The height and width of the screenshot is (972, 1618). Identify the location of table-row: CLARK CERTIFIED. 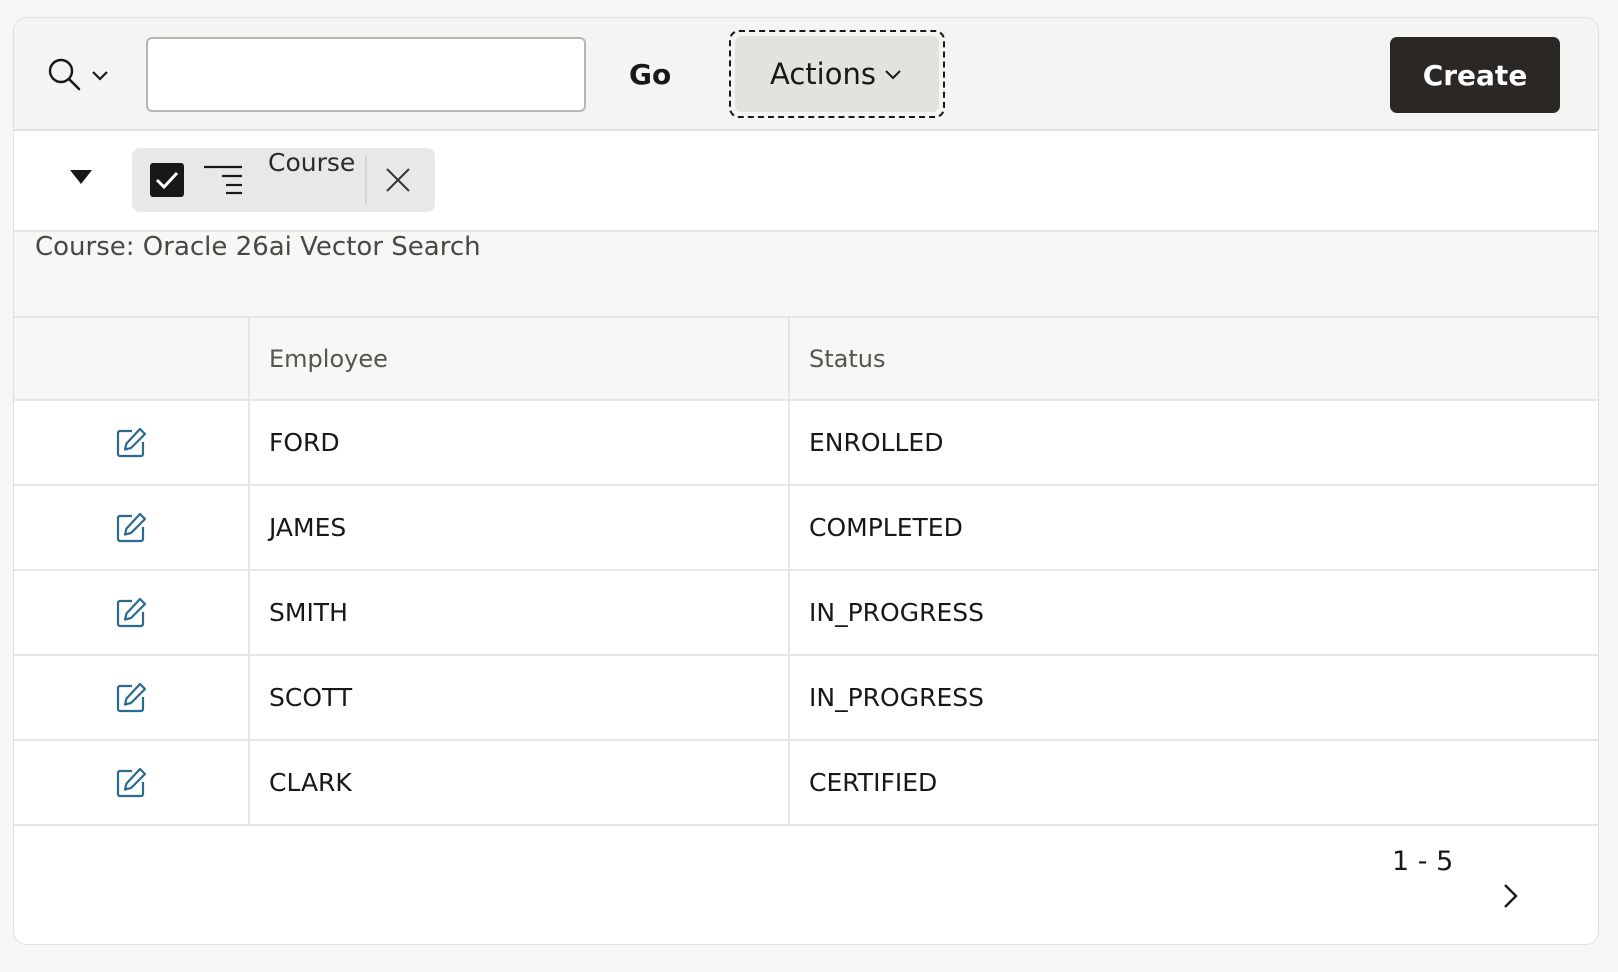
(806, 783).